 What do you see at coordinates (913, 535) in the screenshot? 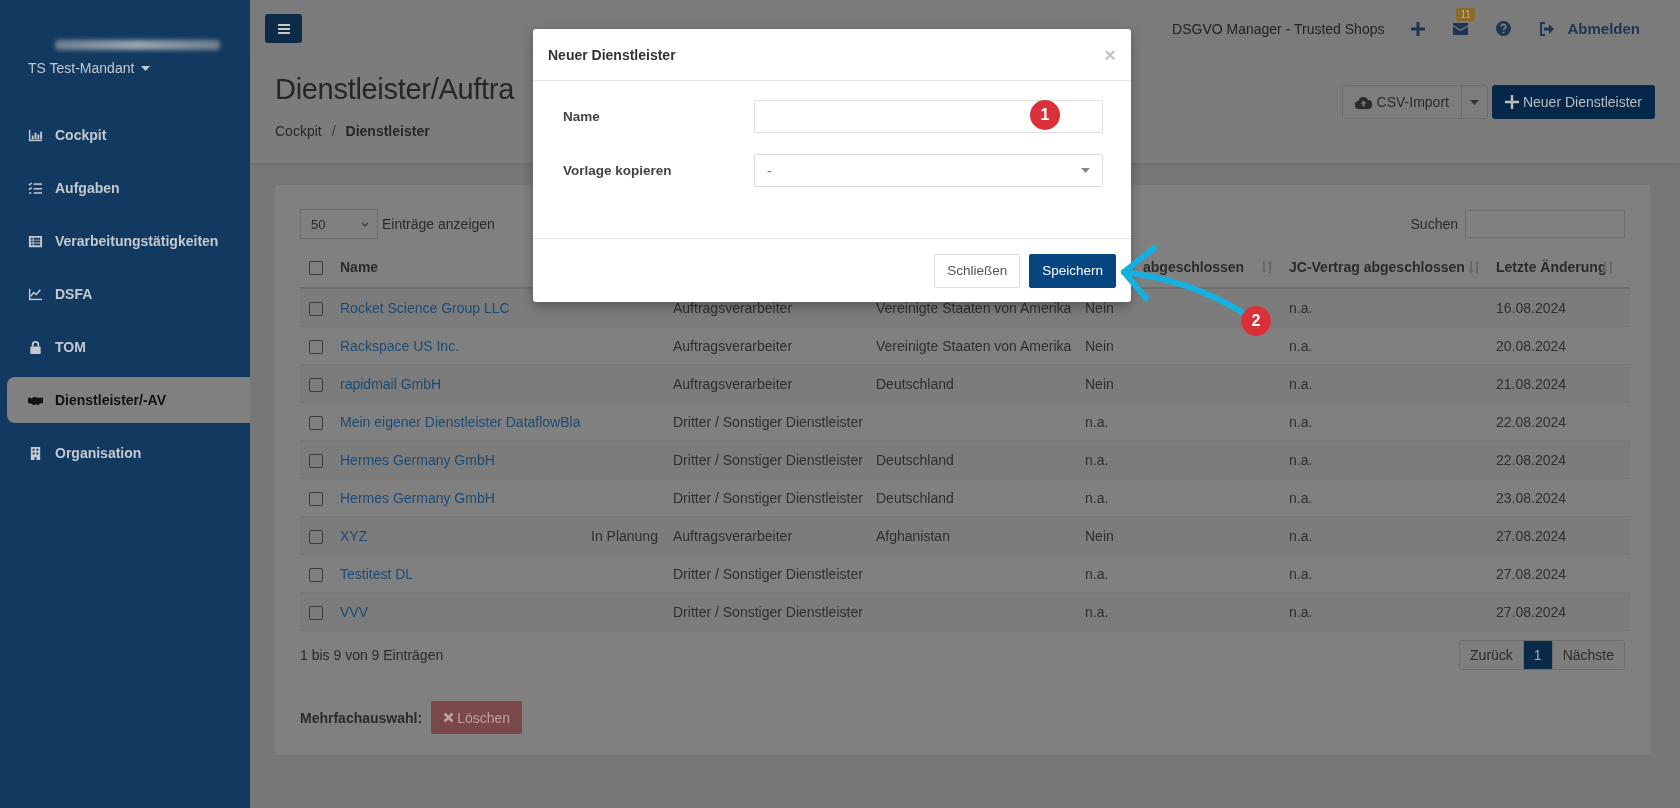
I see `table-cell: Afghanistan` at bounding box center [913, 535].